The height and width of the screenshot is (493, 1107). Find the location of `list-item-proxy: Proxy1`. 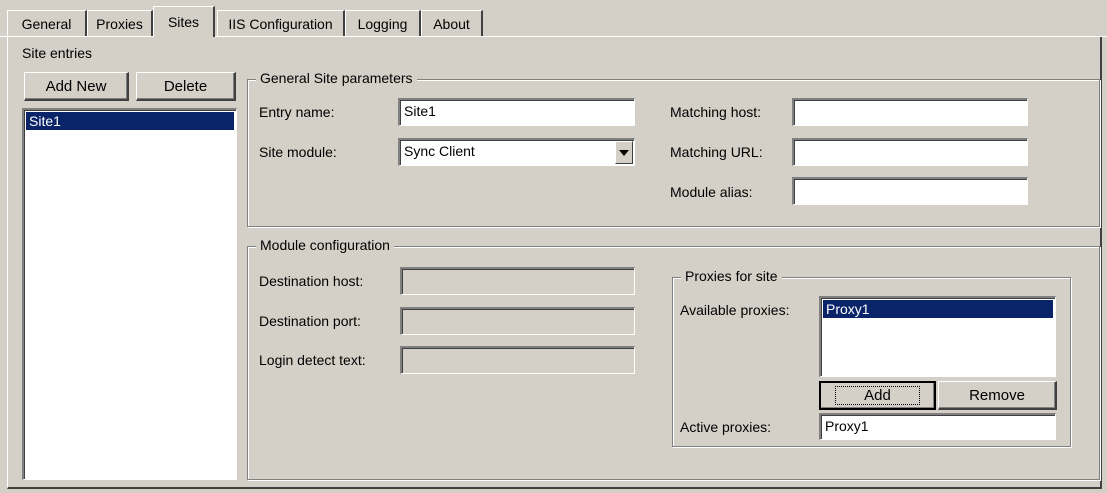

list-item-proxy: Proxy1 is located at coordinates (938, 309).